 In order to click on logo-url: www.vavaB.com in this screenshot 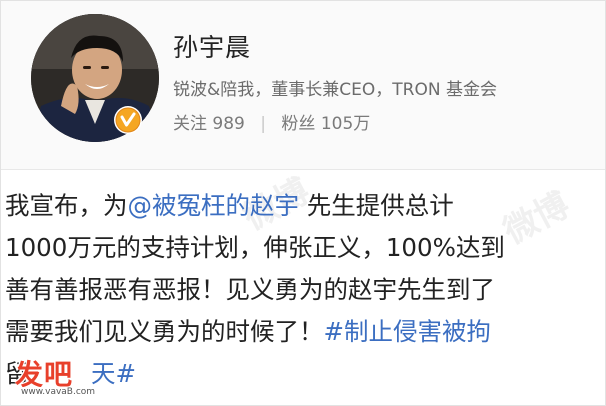, I will do `click(58, 392)`.